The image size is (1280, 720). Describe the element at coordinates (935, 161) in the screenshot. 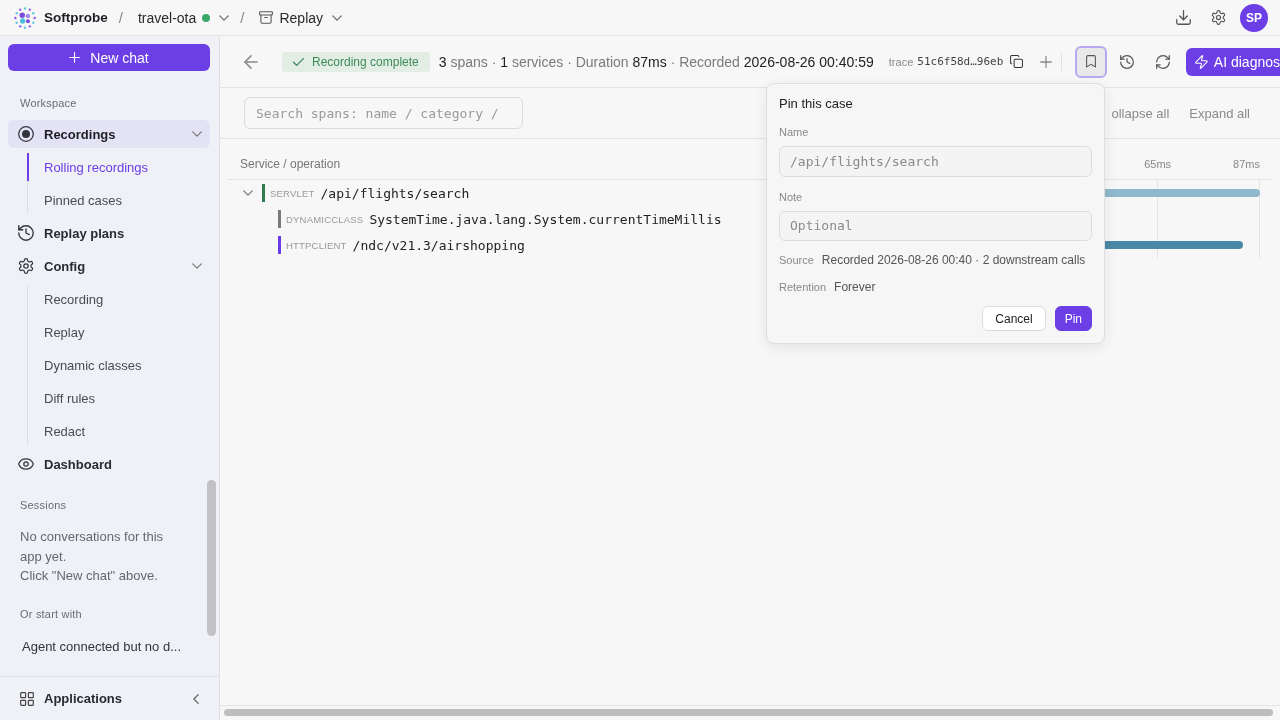

I see `input-field: /api/flights/search` at that location.